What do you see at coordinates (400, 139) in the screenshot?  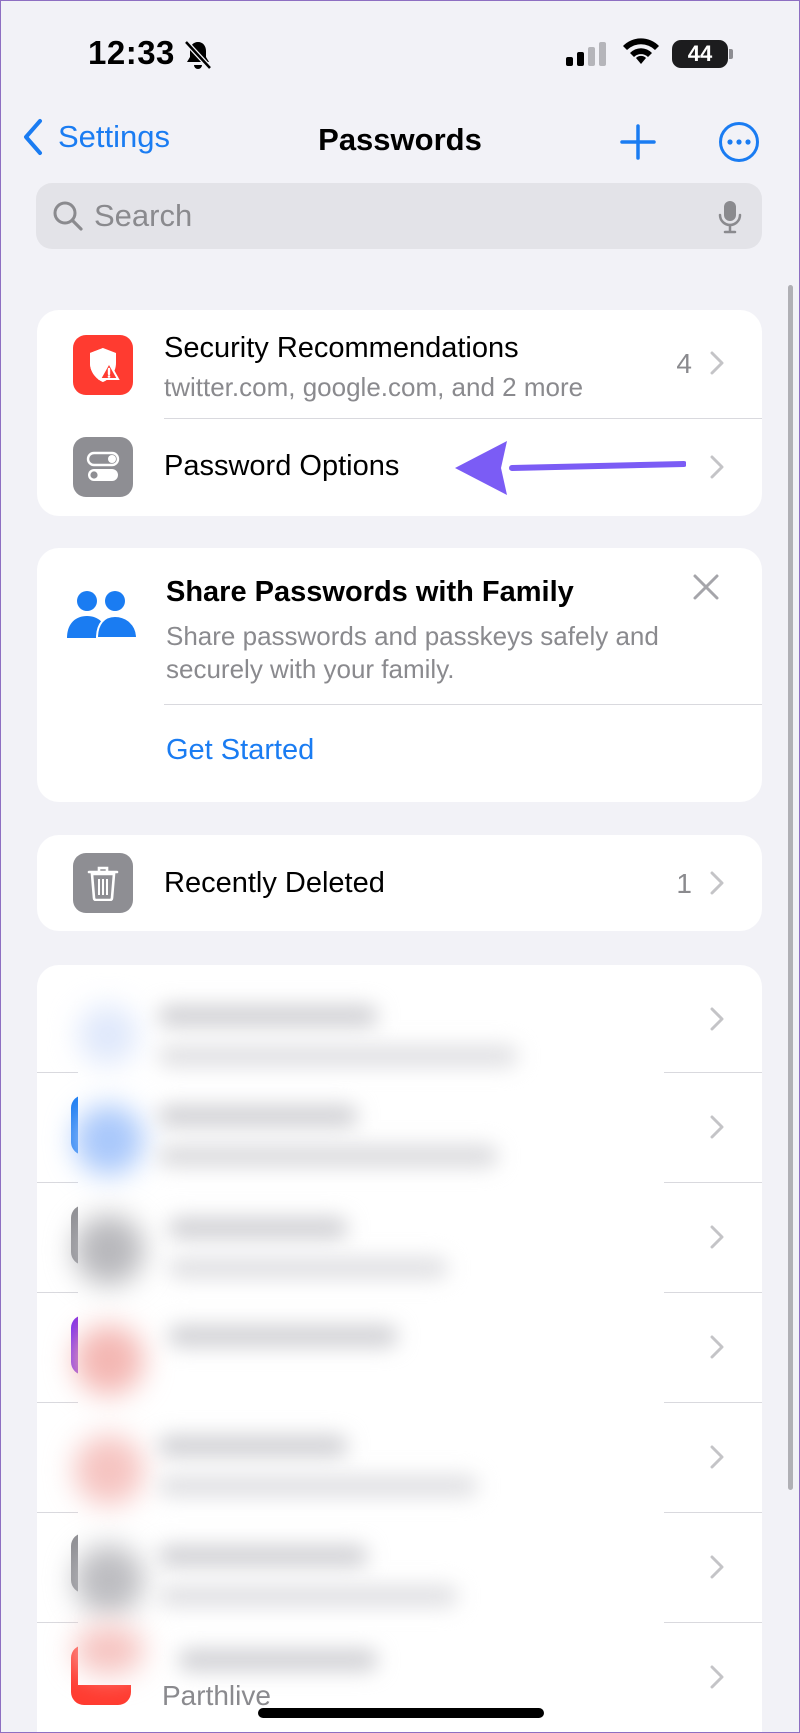 I see `page-title: Passwords` at bounding box center [400, 139].